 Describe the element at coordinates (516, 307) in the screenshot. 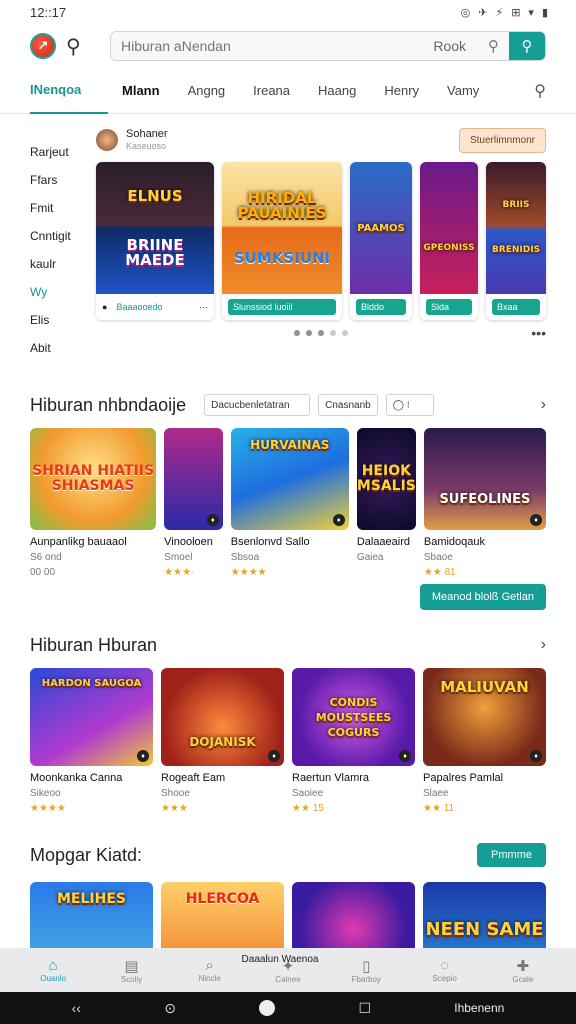

I see `card-footer: Bxaa` at that location.